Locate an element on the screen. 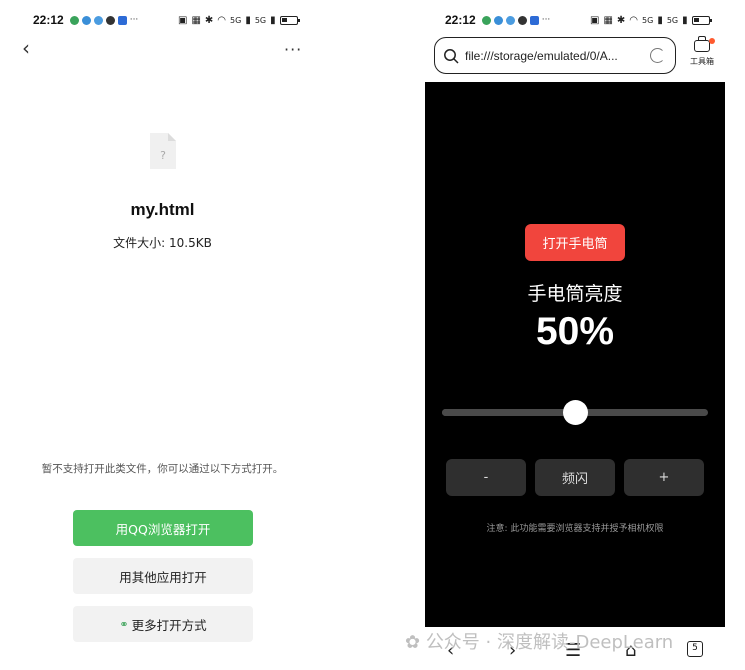 This screenshot has height=670, width=745. more-options-icon: ··· is located at coordinates (293, 49).